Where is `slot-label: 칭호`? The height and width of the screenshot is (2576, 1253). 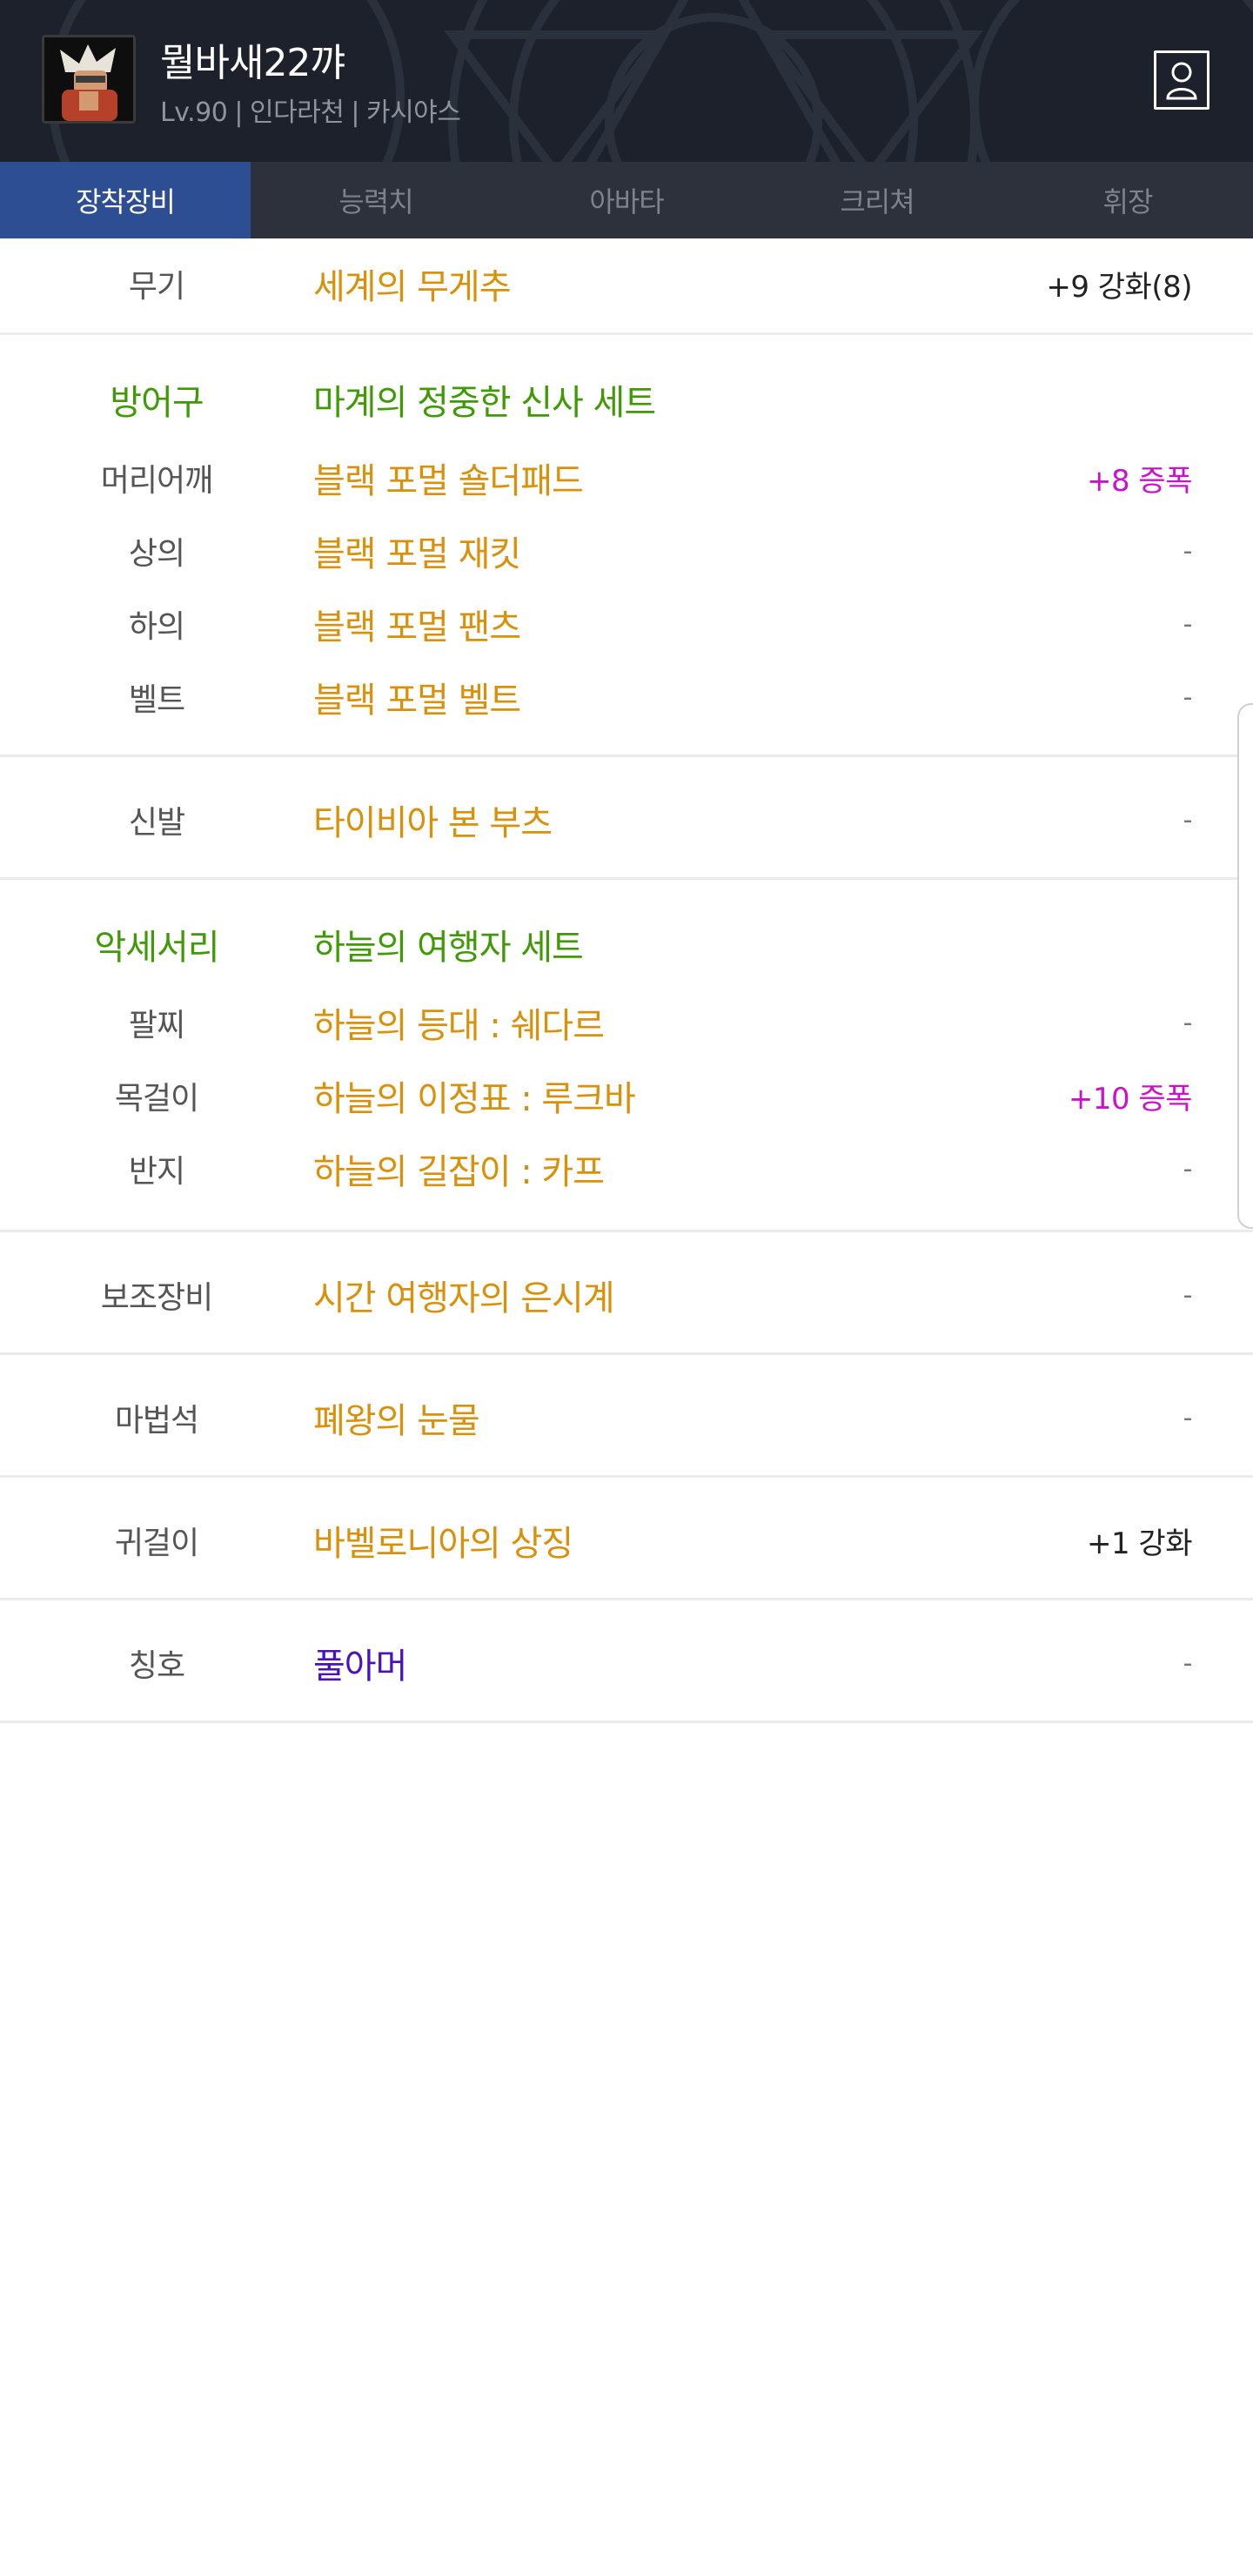 slot-label: 칭호 is located at coordinates (156, 1666).